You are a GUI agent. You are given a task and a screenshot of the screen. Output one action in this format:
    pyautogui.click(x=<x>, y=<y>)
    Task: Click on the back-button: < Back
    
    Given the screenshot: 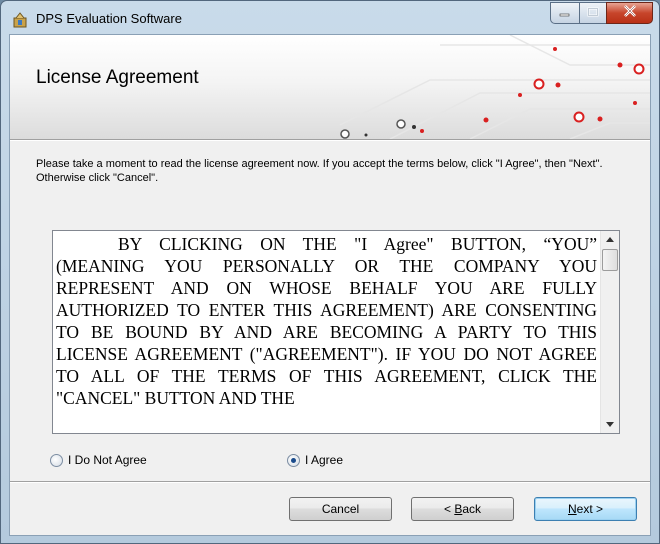 What is the action you would take?
    pyautogui.click(x=462, y=509)
    